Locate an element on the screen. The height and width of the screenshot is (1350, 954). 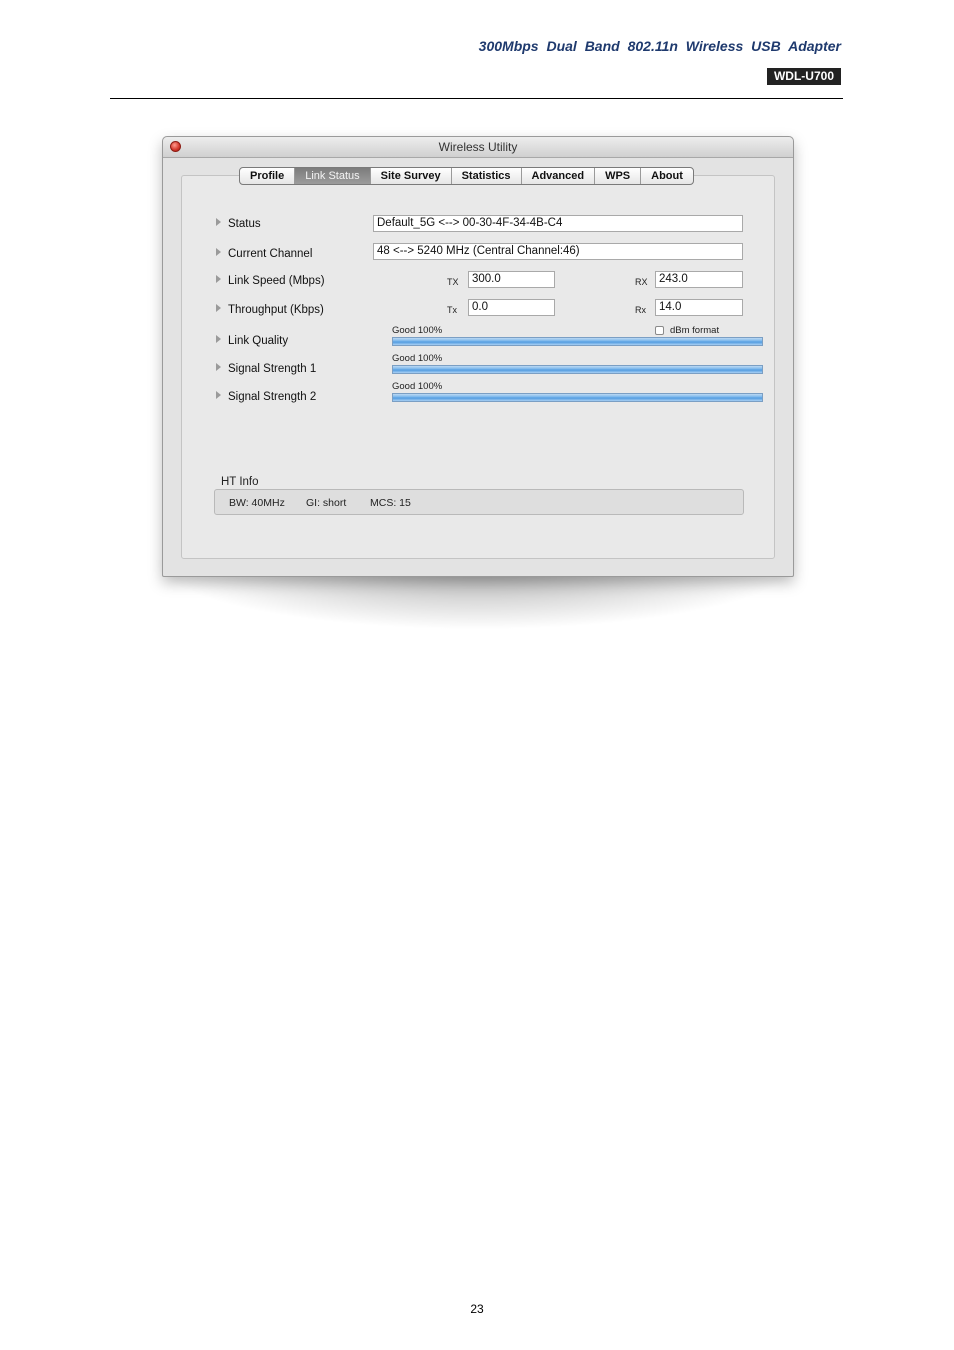
link-quality-caption: Good 100% is located at coordinates (417, 330).